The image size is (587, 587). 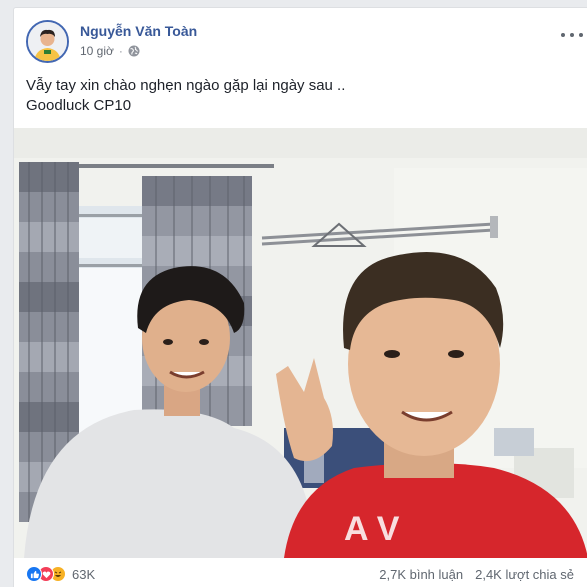 What do you see at coordinates (304, 42) in the screenshot?
I see `post-header: Nguyễn Văn Toàn 10 giờ ·` at bounding box center [304, 42].